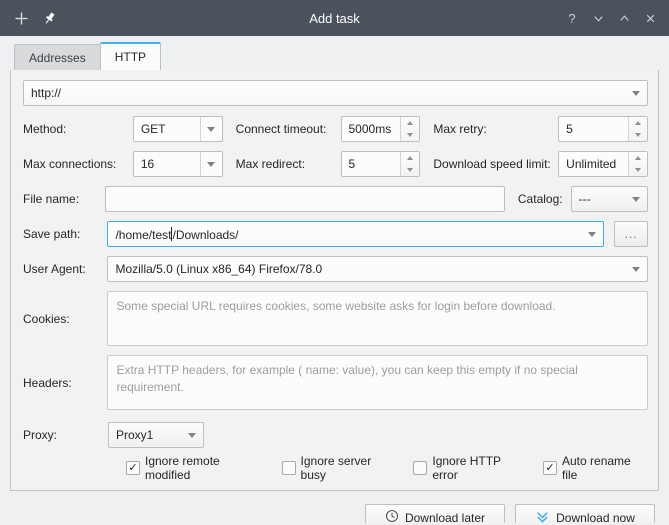  Describe the element at coordinates (135, 435) in the screenshot. I see `proxy-value: Proxy1` at that location.